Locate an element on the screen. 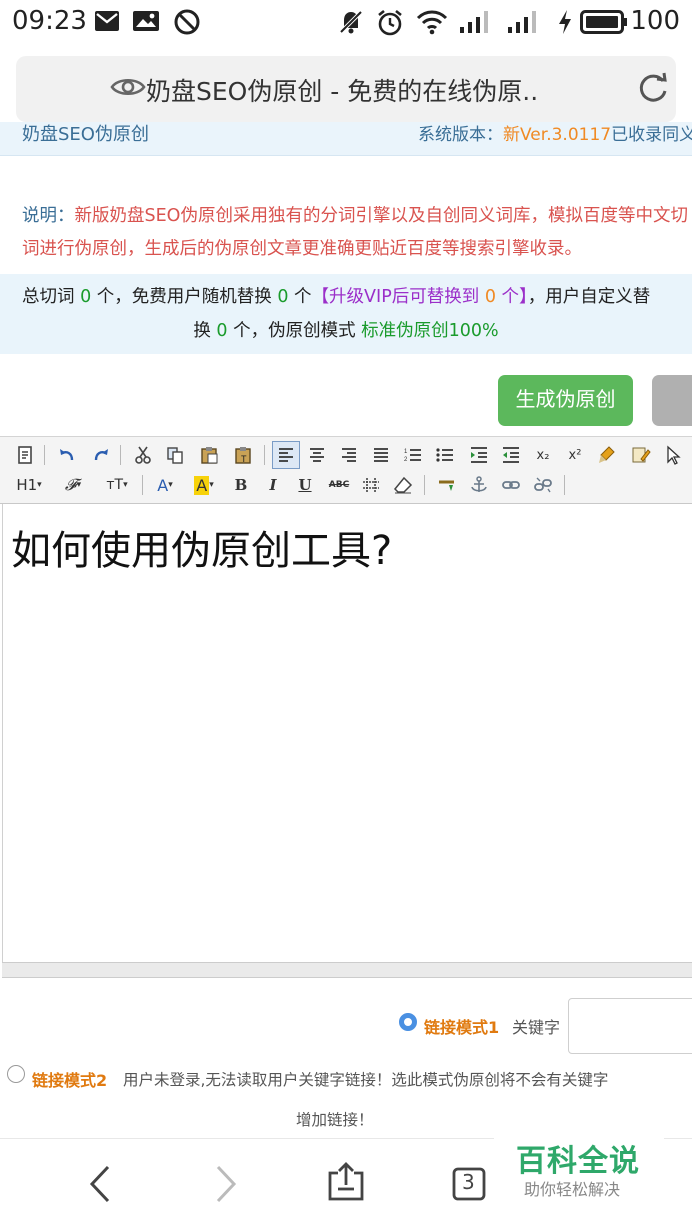 The height and width of the screenshot is (1230, 692). watermark-logo: 百科全说 助你轻松解决 is located at coordinates (579, 1165).